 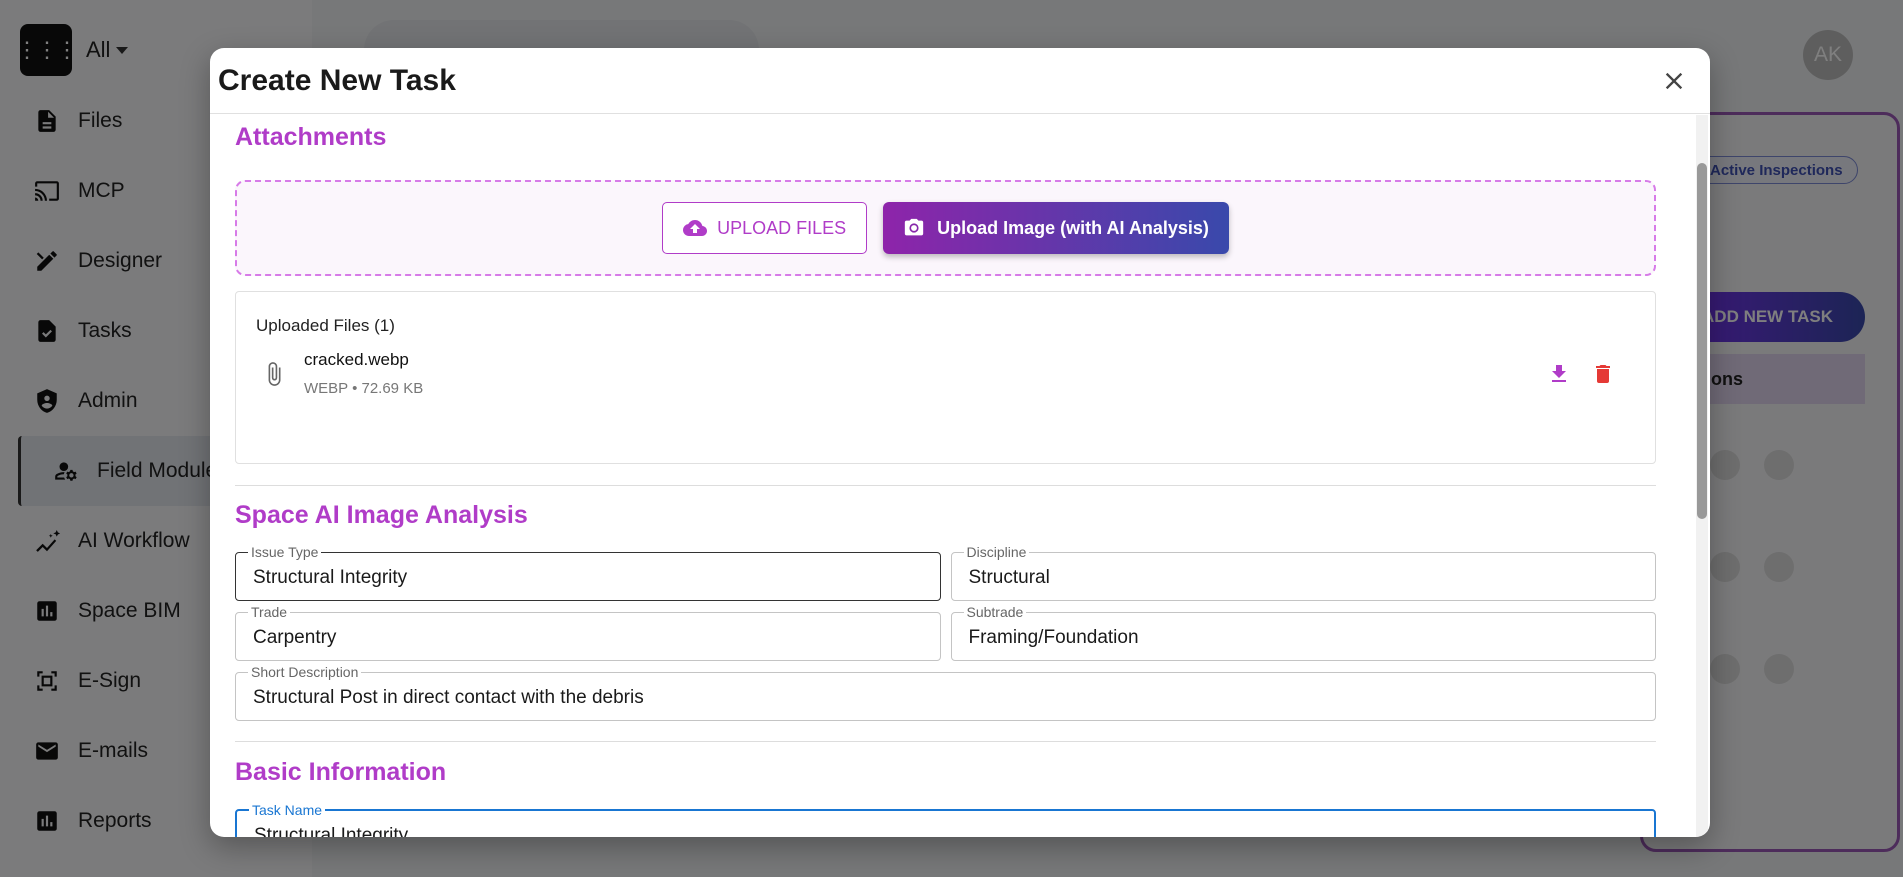 I want to click on dialog-title: Create New Task, so click(x=337, y=80).